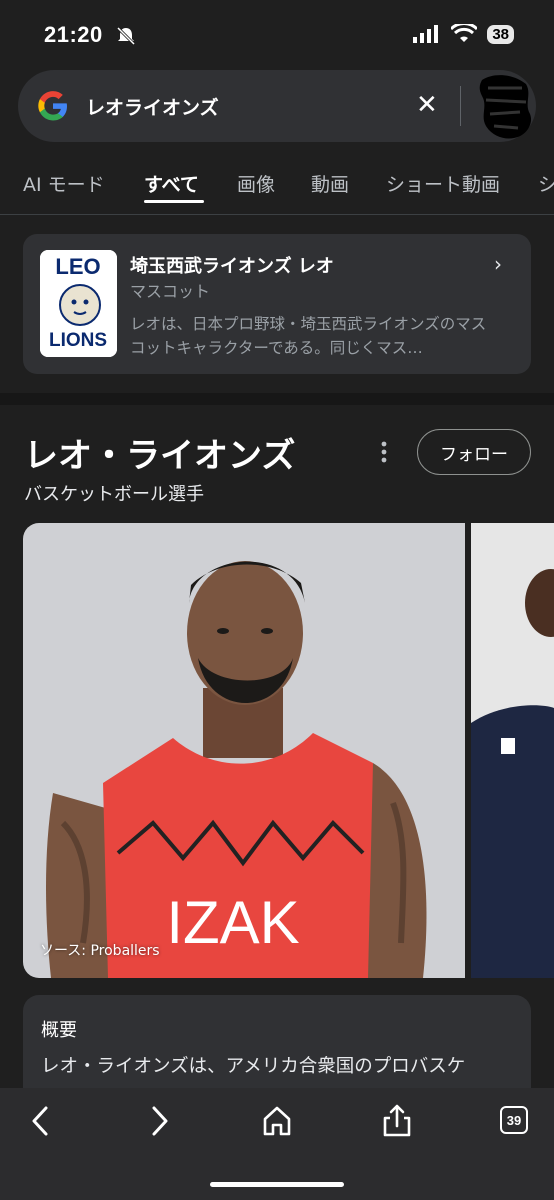 Image resolution: width=554 pixels, height=1200 pixels. I want to click on tab-ai-mode: AI モード, so click(64, 183).